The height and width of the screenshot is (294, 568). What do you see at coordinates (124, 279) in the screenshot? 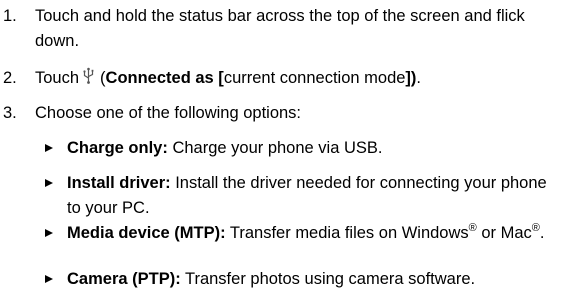
I see `option-label: Camera (PTP):` at bounding box center [124, 279].